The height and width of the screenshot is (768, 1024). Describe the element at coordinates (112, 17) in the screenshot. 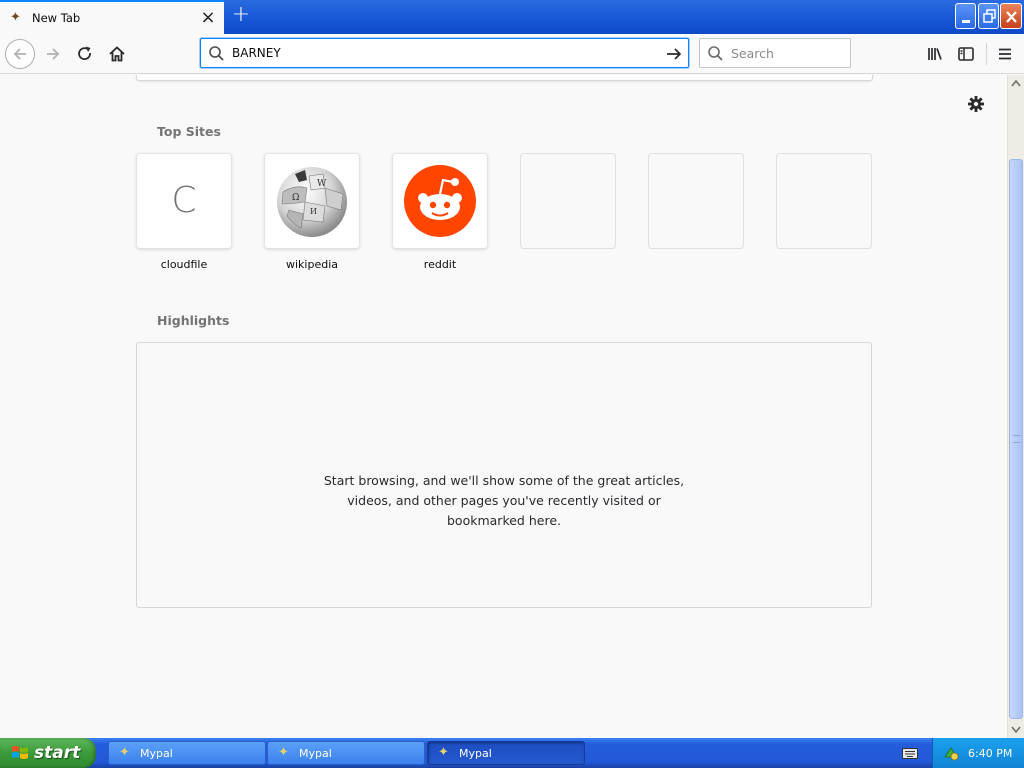

I see `tab-new-tab: ✦ New Tab ×` at that location.